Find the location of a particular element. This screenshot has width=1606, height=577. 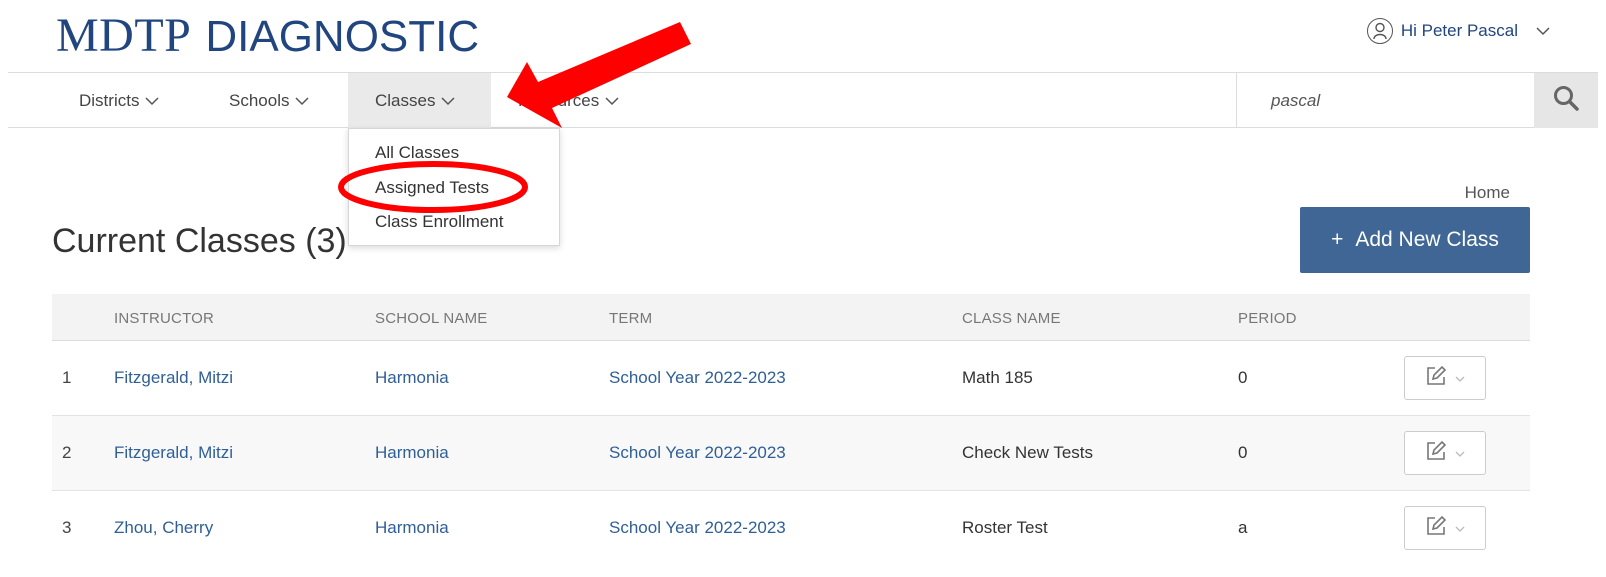

nav-schools: Schools is located at coordinates (269, 100).